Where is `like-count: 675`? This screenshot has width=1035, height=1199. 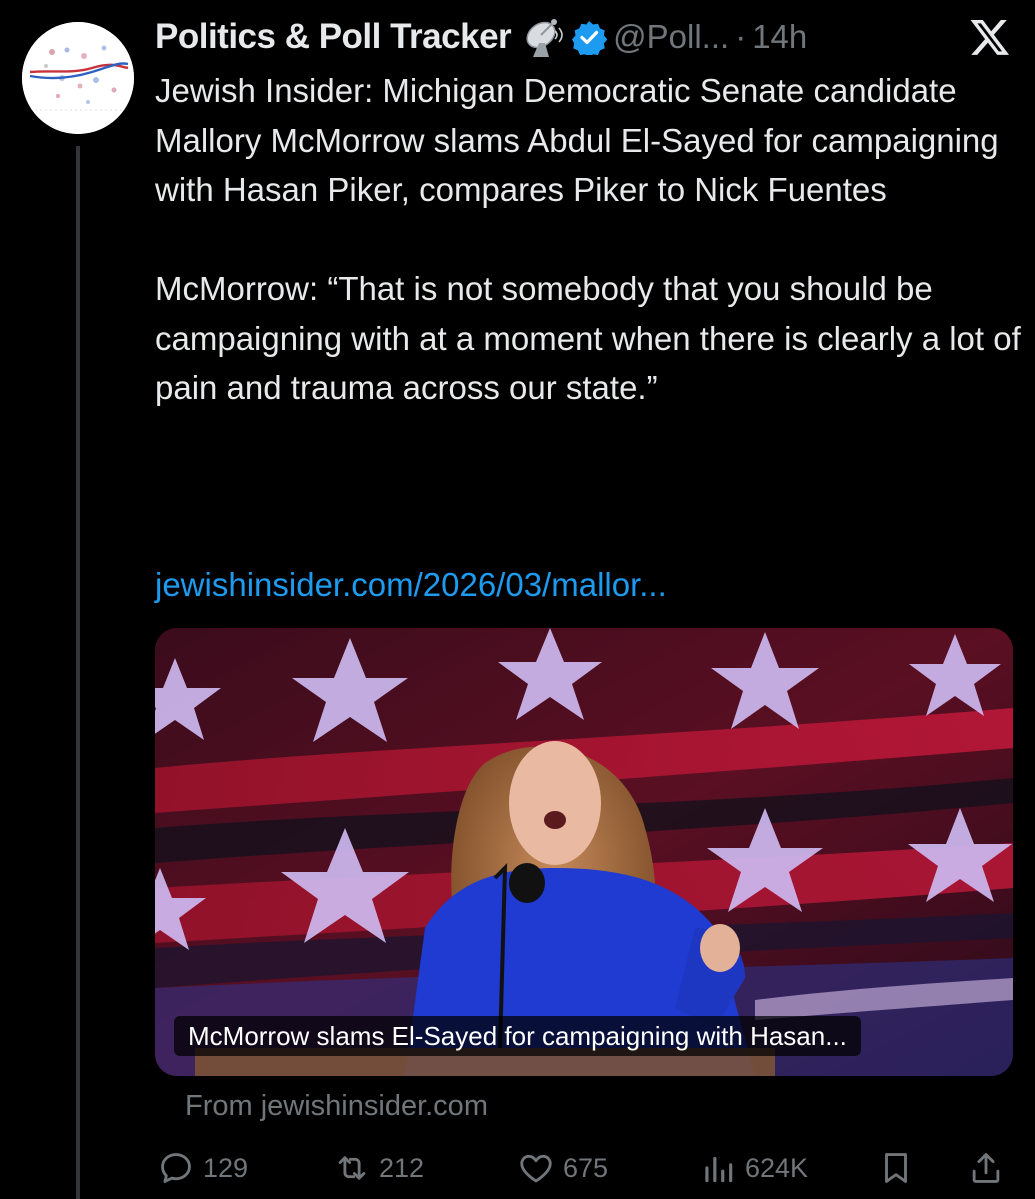 like-count: 675 is located at coordinates (586, 1167).